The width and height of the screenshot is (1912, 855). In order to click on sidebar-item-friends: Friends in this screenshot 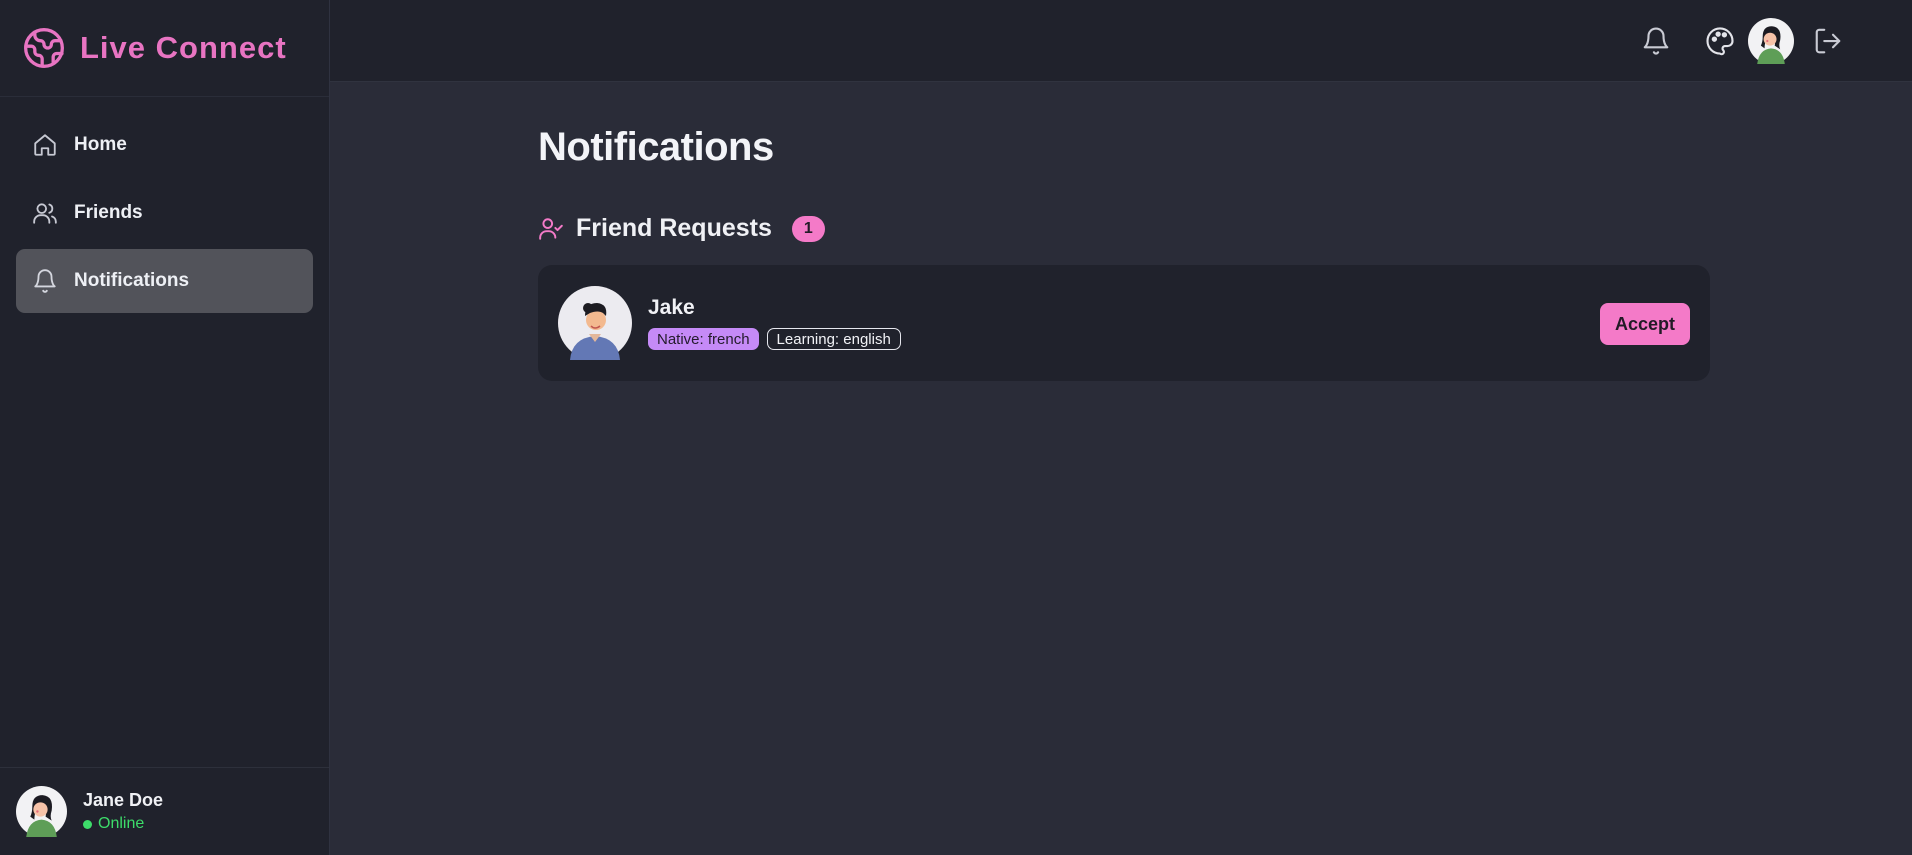, I will do `click(164, 213)`.